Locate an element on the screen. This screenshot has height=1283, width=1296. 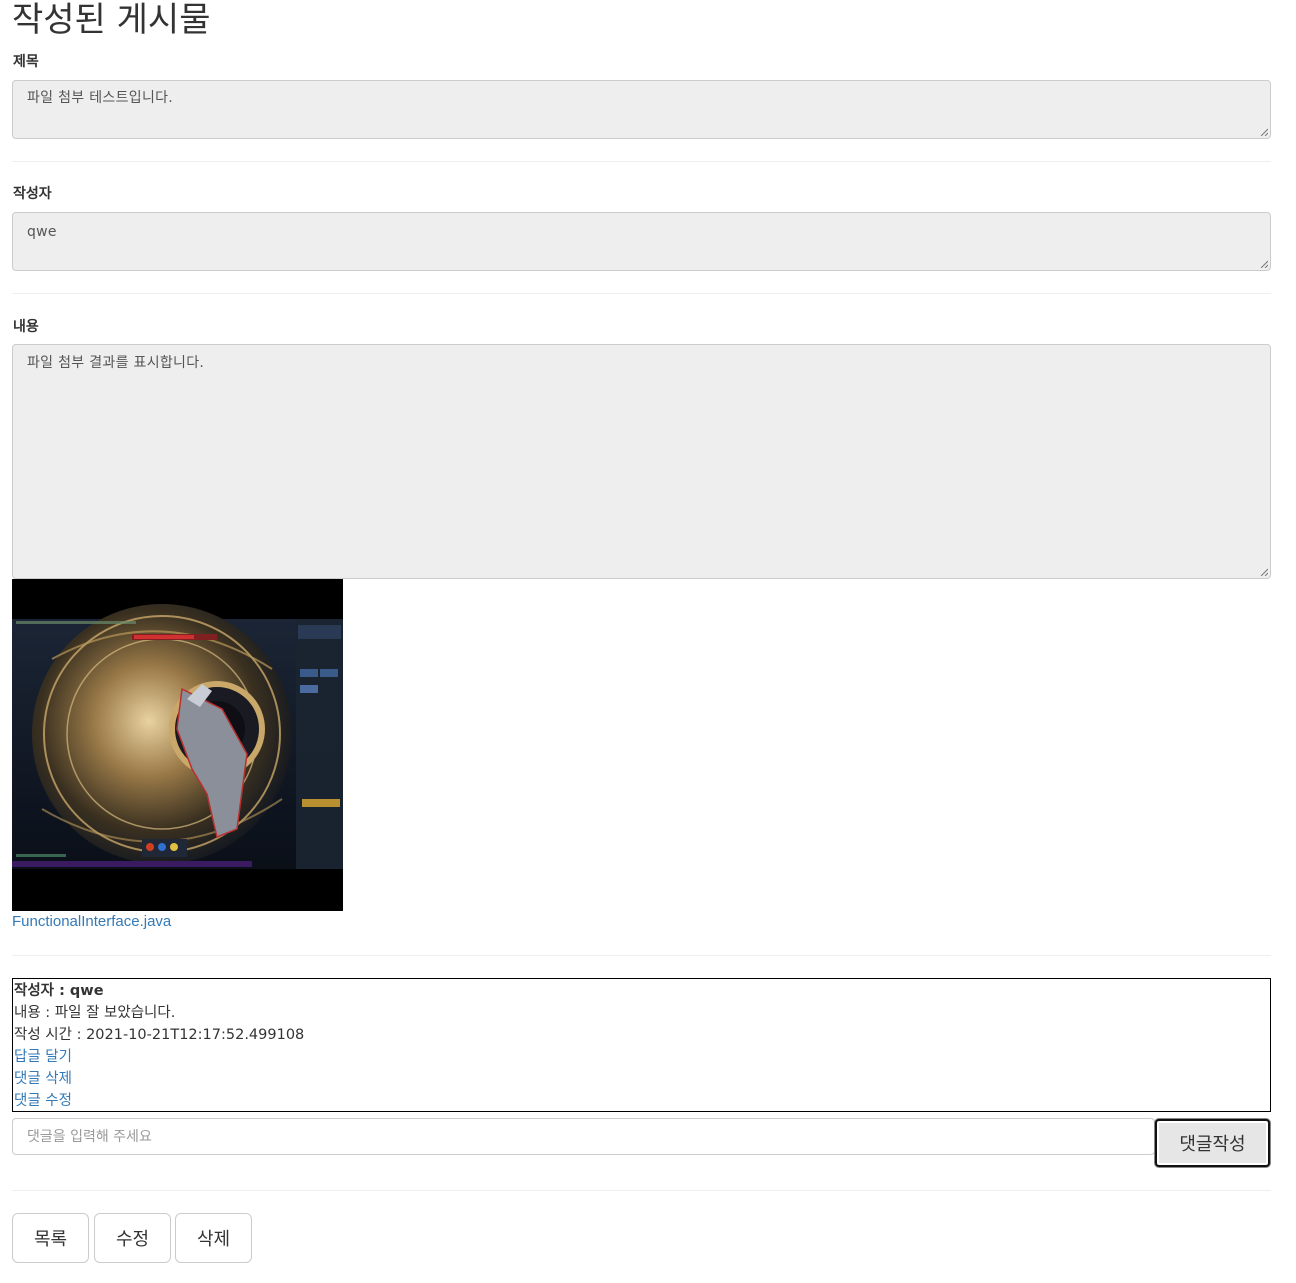
author-field: qwe is located at coordinates (641, 241).